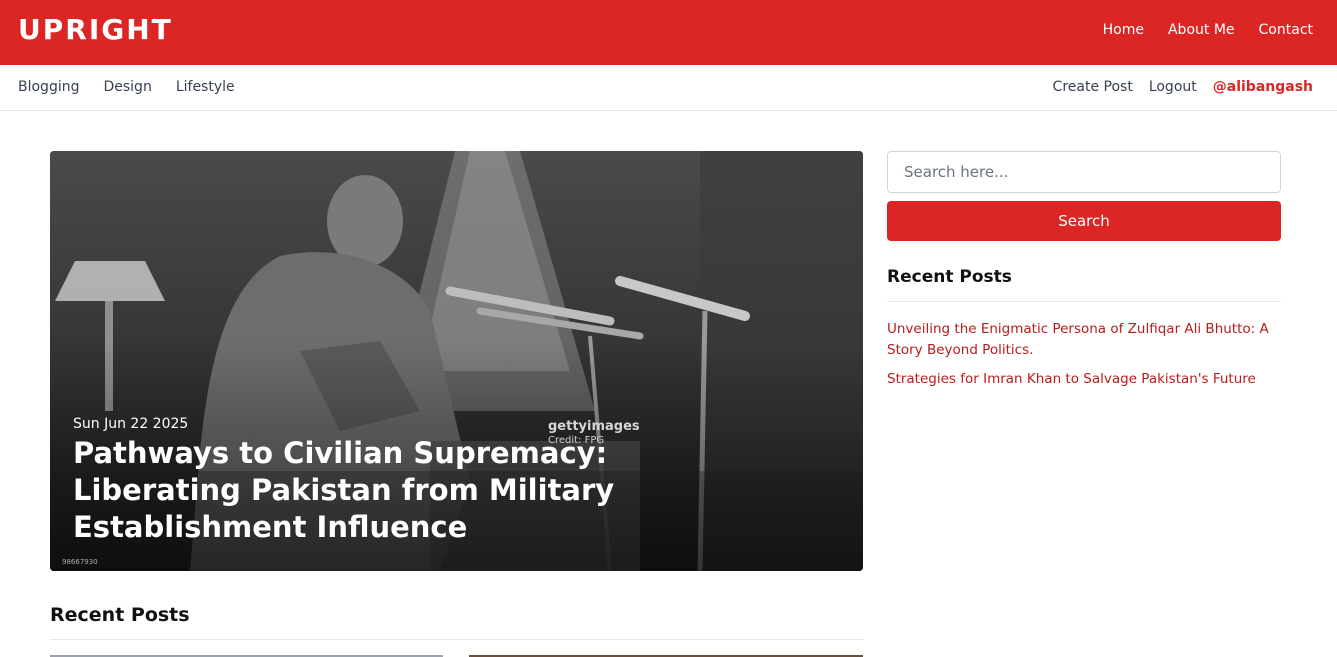 The width and height of the screenshot is (1337, 657). I want to click on main-recent-posts-heading: Recent Posts, so click(120, 615).